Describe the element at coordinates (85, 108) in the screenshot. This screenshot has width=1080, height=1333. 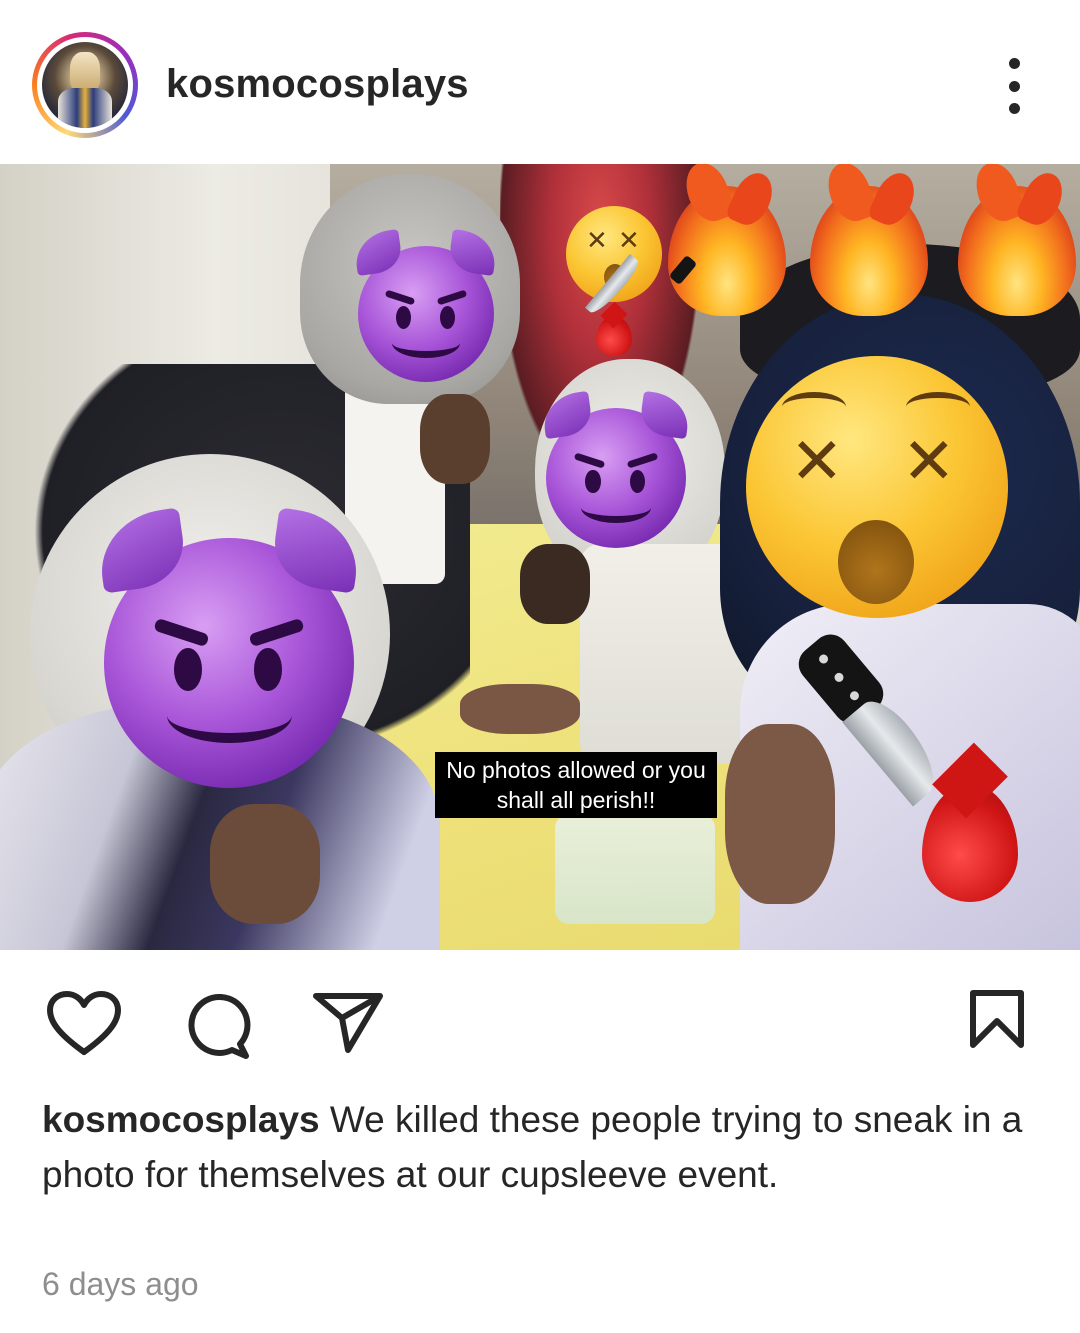
I see `avatar-figure-body` at that location.